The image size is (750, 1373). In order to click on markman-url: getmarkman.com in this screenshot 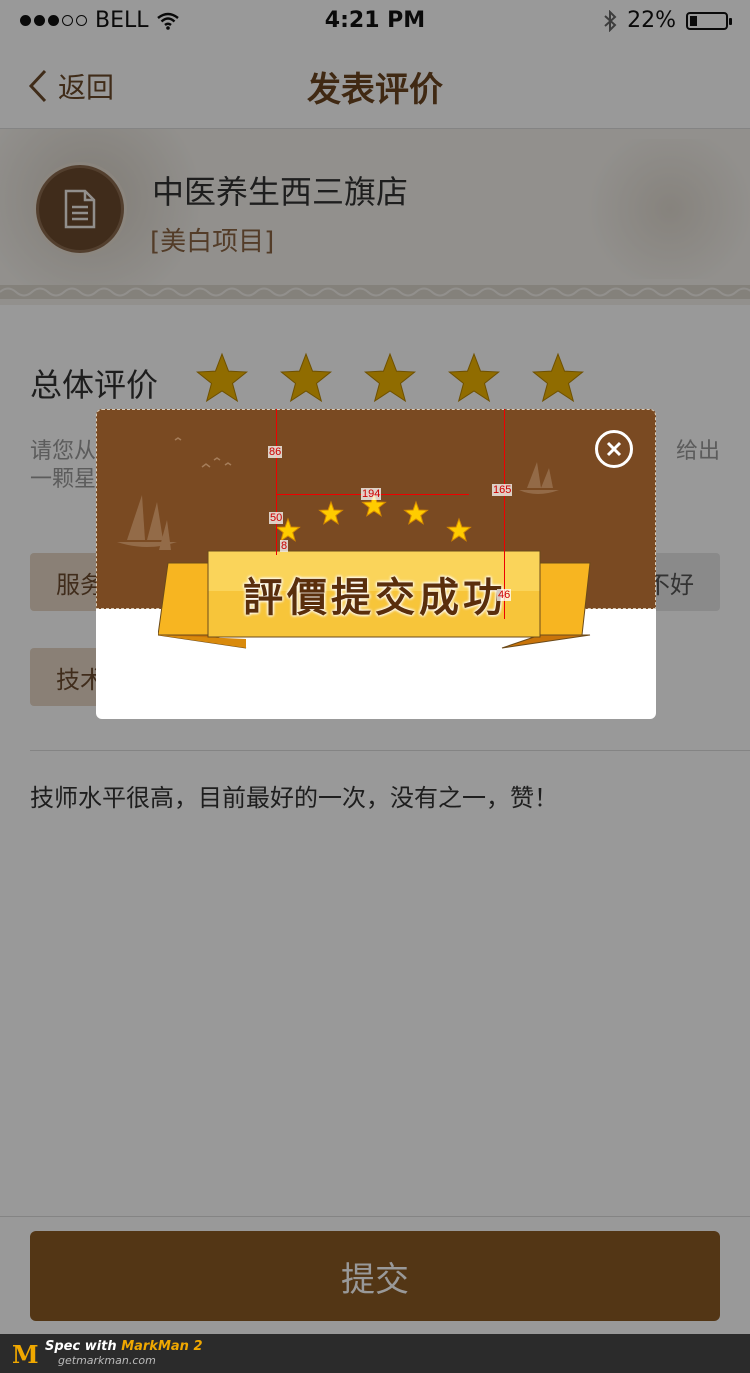, I will do `click(107, 1360)`.